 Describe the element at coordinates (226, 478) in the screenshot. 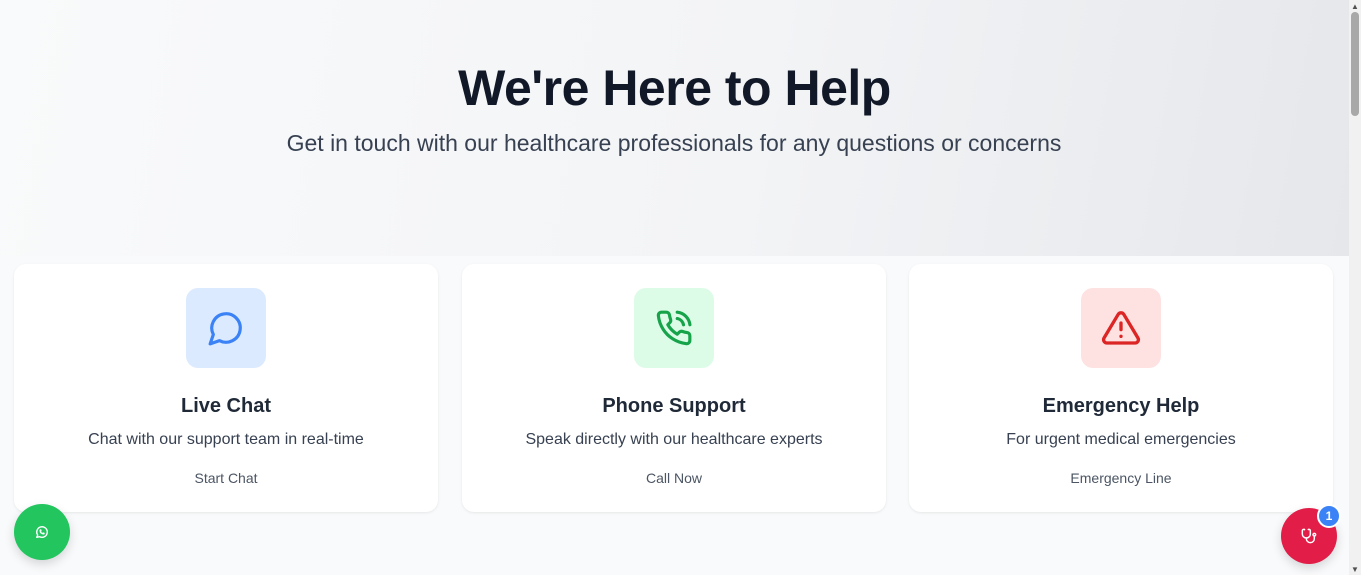

I see `start-chat-link: Start Chat` at that location.